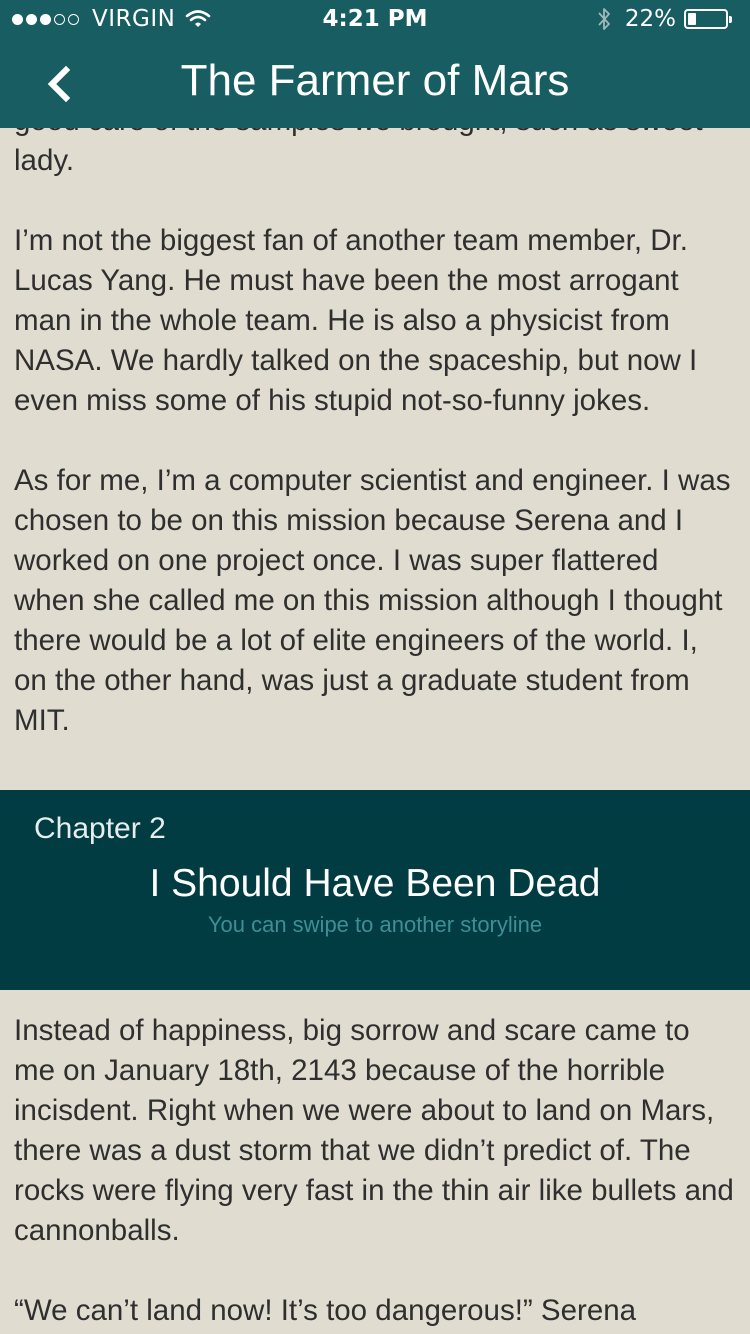 This screenshot has width=750, height=1334. I want to click on battery-cap, so click(730, 19).